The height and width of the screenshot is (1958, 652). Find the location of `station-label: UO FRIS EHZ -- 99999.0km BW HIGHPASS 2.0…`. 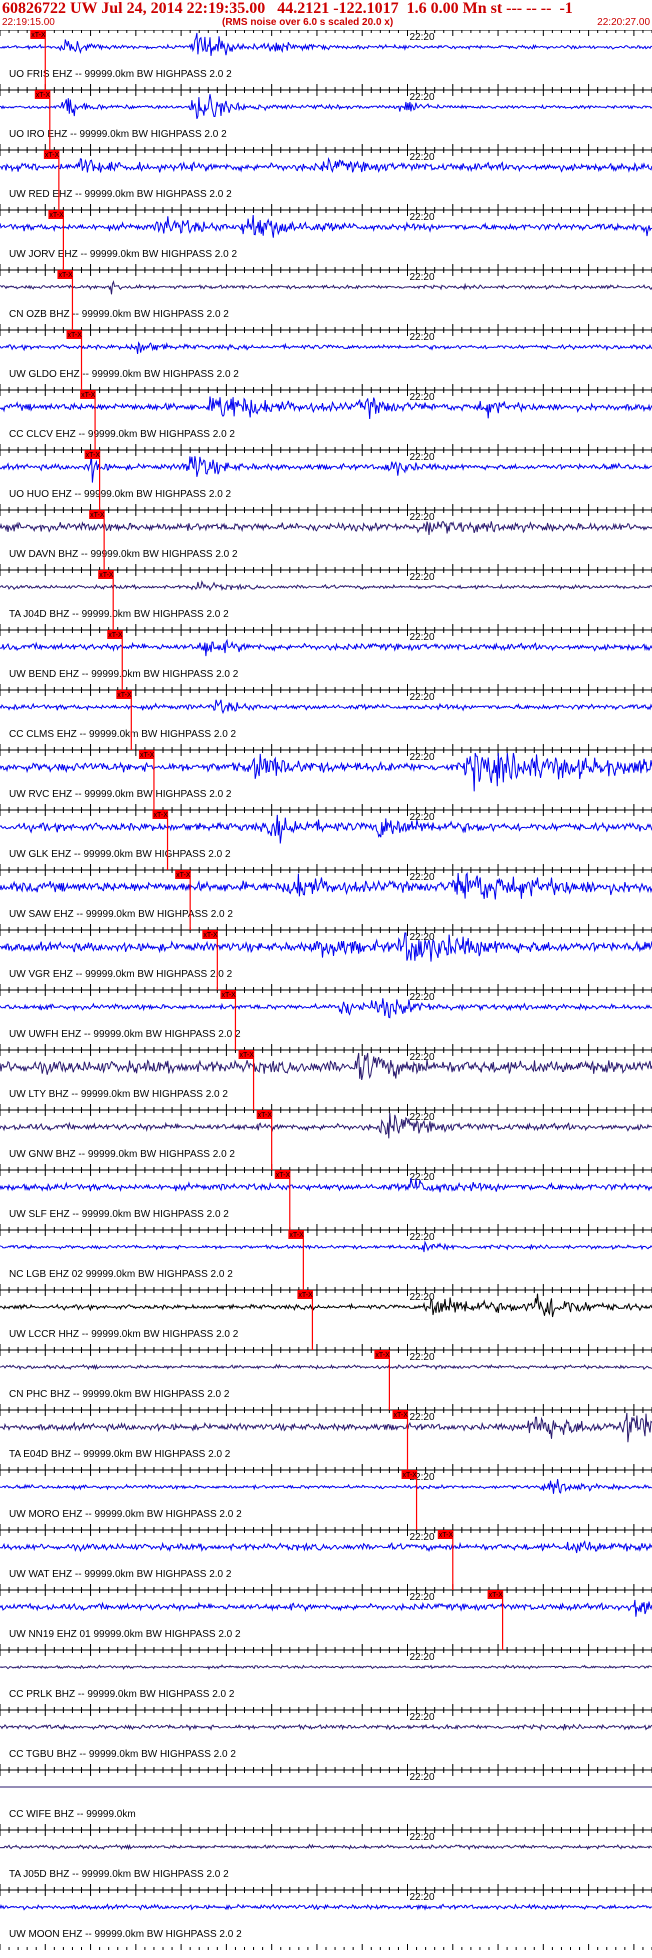

station-label: UO FRIS EHZ -- 99999.0km BW HIGHPASS 2.0… is located at coordinates (120, 74).